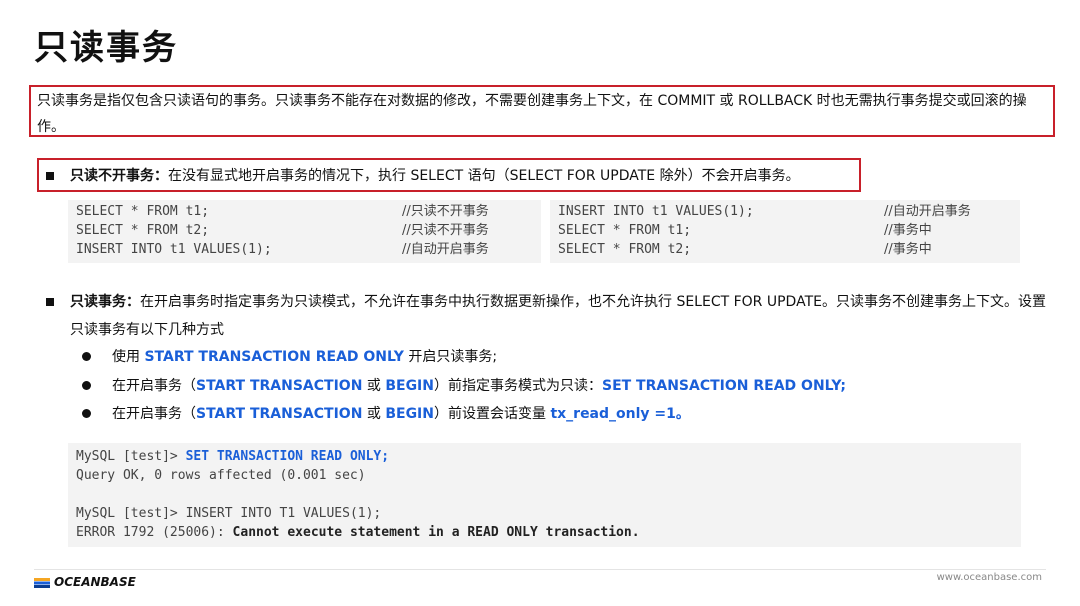 This screenshot has height=606, width=1080. What do you see at coordinates (221, 475) in the screenshot?
I see `console-line: Query OK, 0 rows affected (0.001 sec)` at bounding box center [221, 475].